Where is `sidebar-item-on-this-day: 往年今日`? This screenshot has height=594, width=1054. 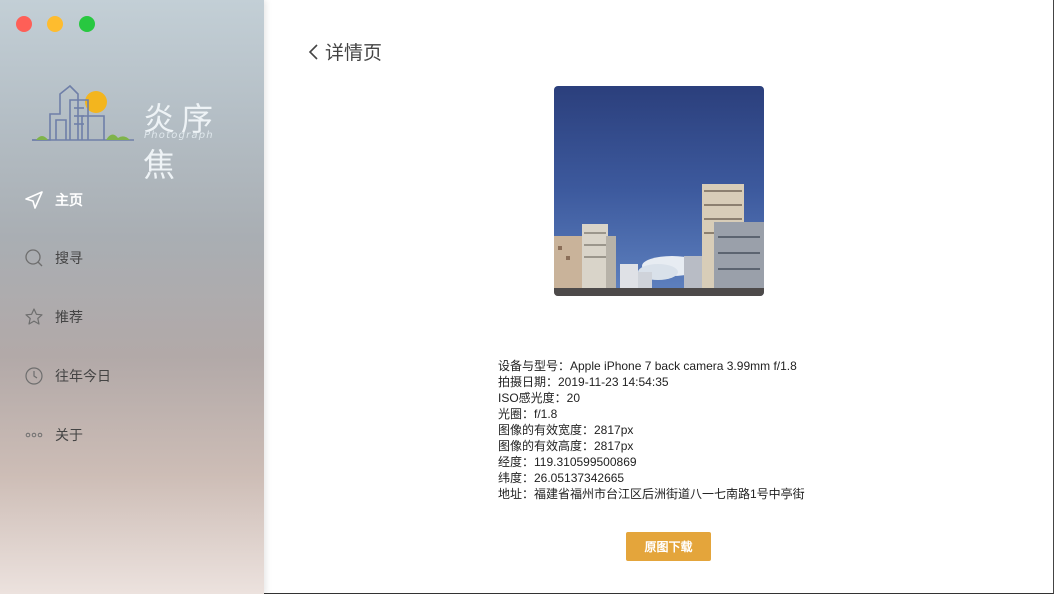 sidebar-item-on-this-day: 往年今日 is located at coordinates (67, 376).